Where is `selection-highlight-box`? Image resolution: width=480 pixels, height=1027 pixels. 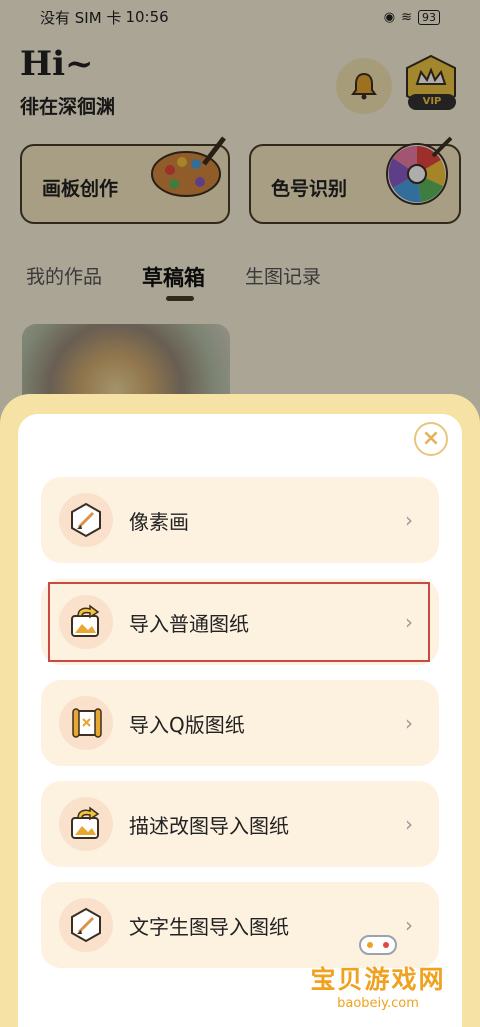 selection-highlight-box is located at coordinates (239, 622).